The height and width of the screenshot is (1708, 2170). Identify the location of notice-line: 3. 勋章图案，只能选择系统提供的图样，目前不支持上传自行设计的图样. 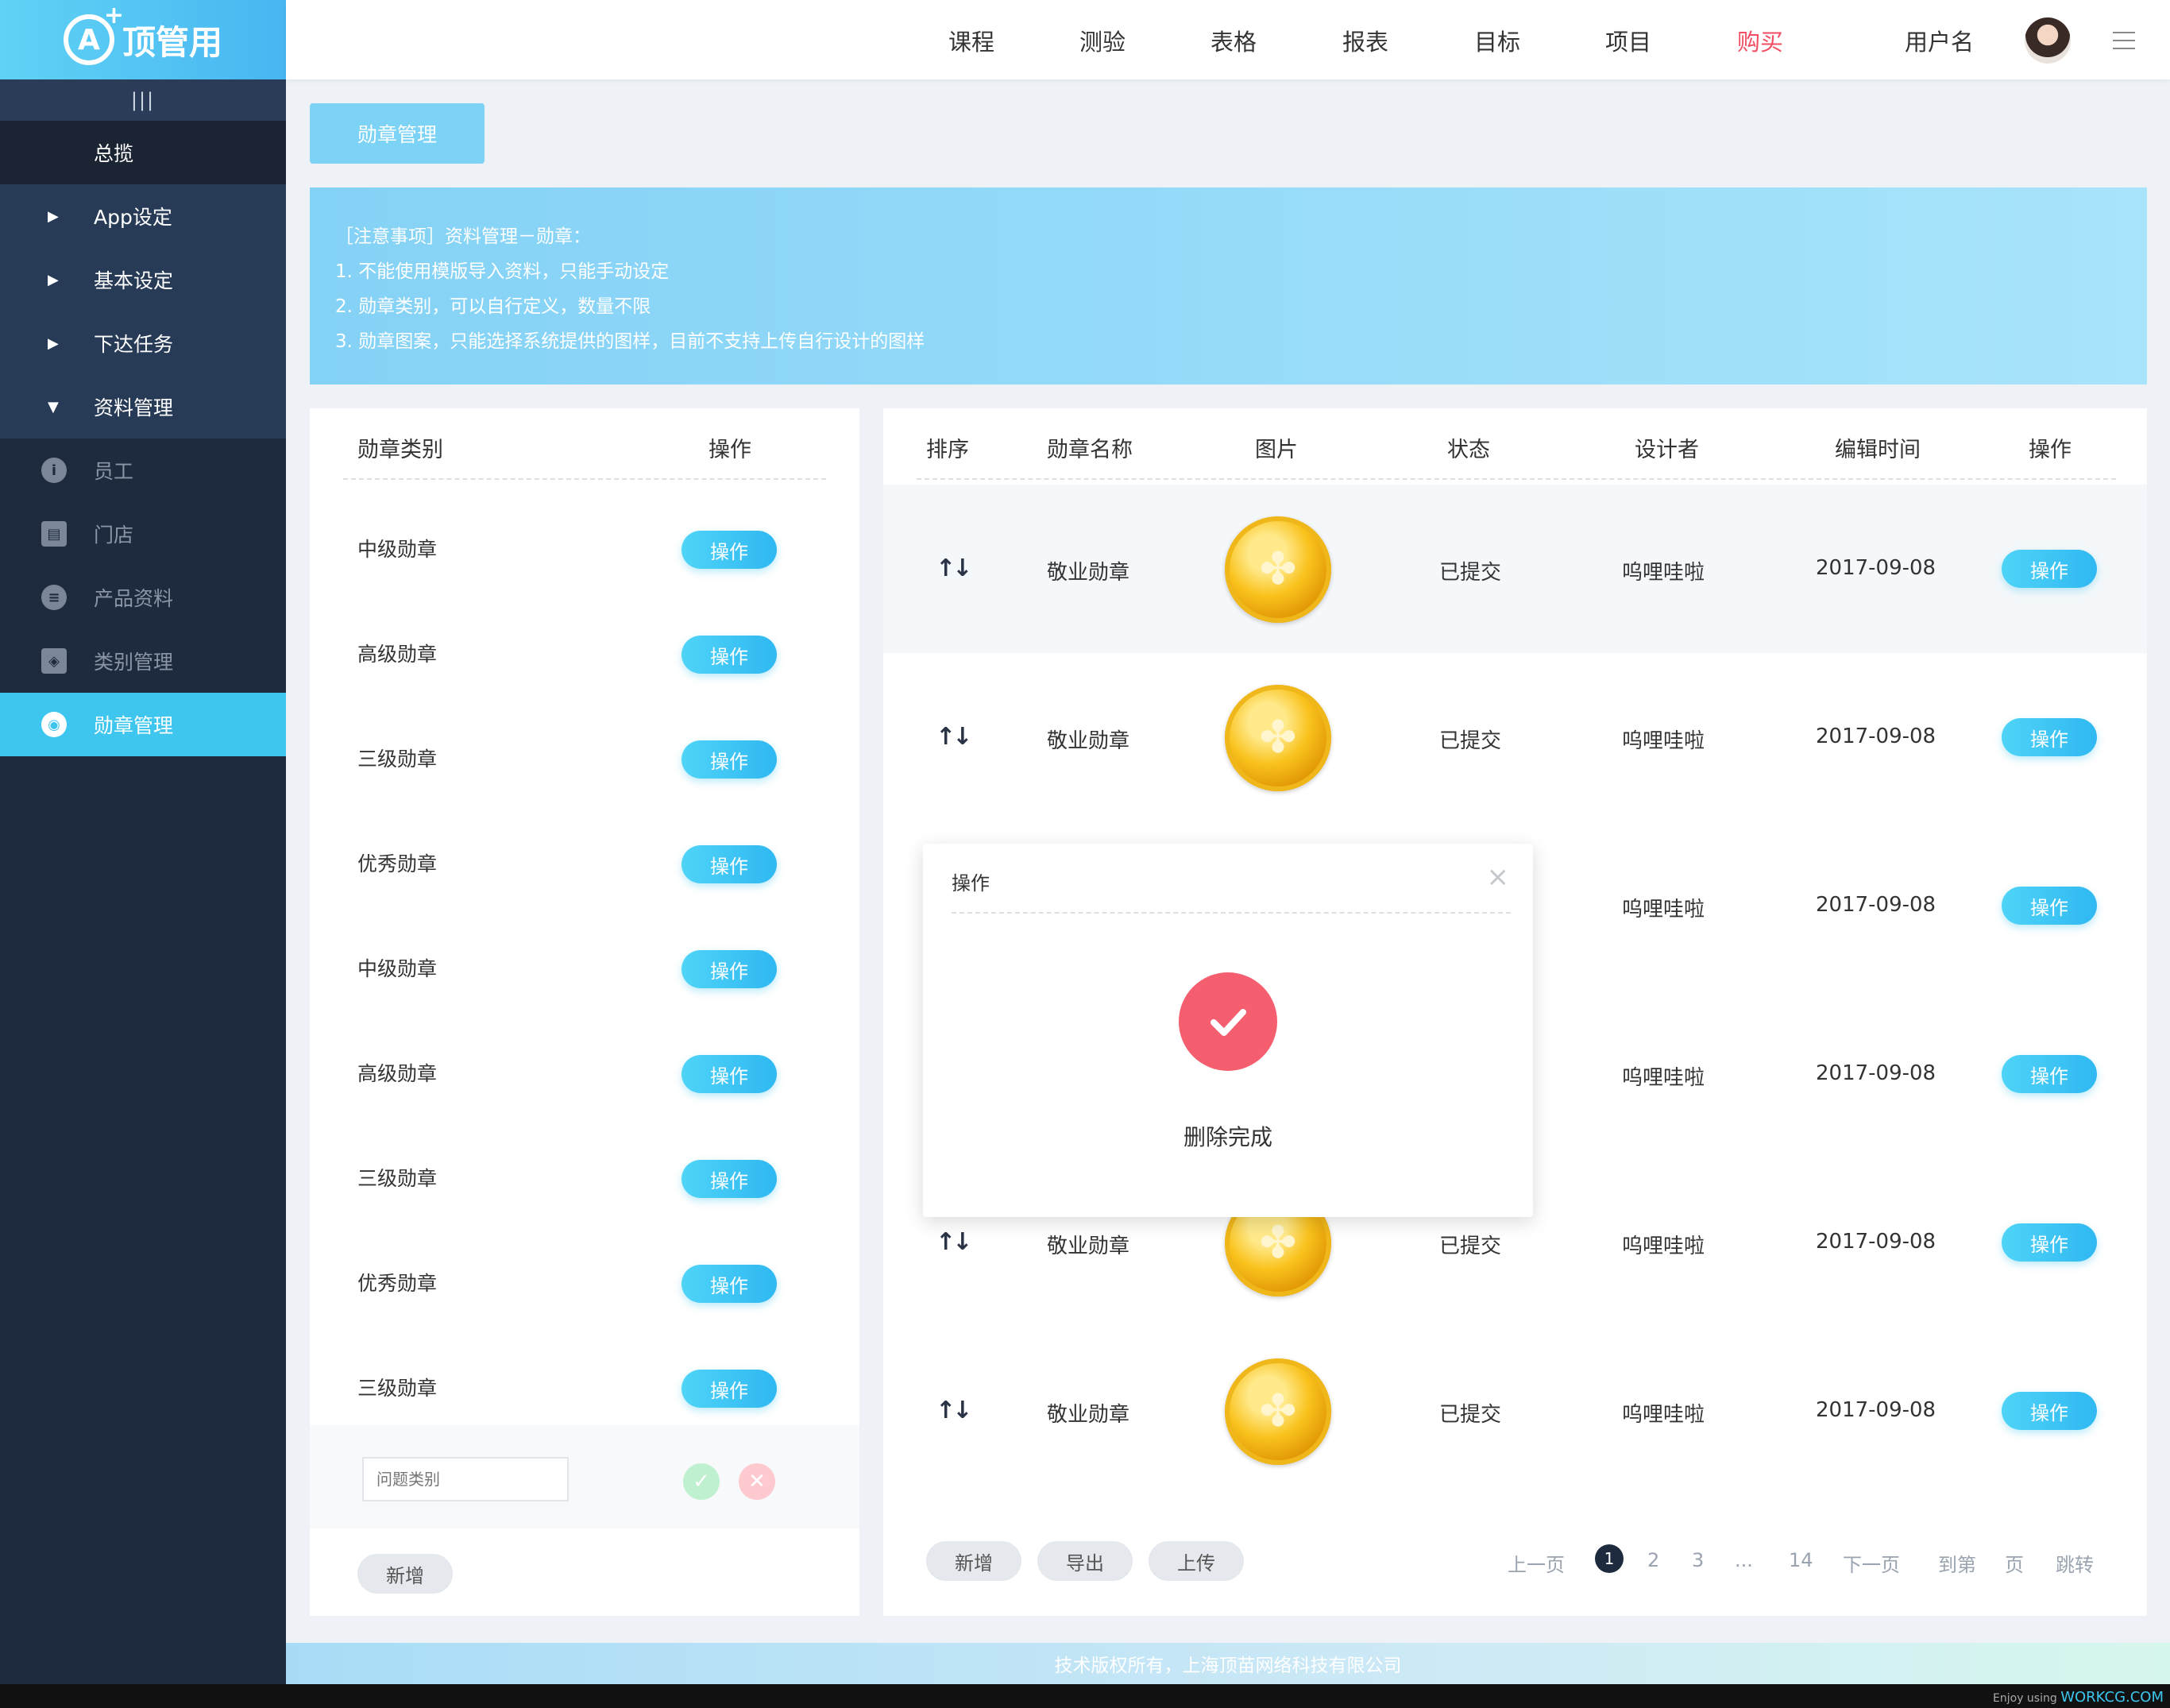
(630, 341).